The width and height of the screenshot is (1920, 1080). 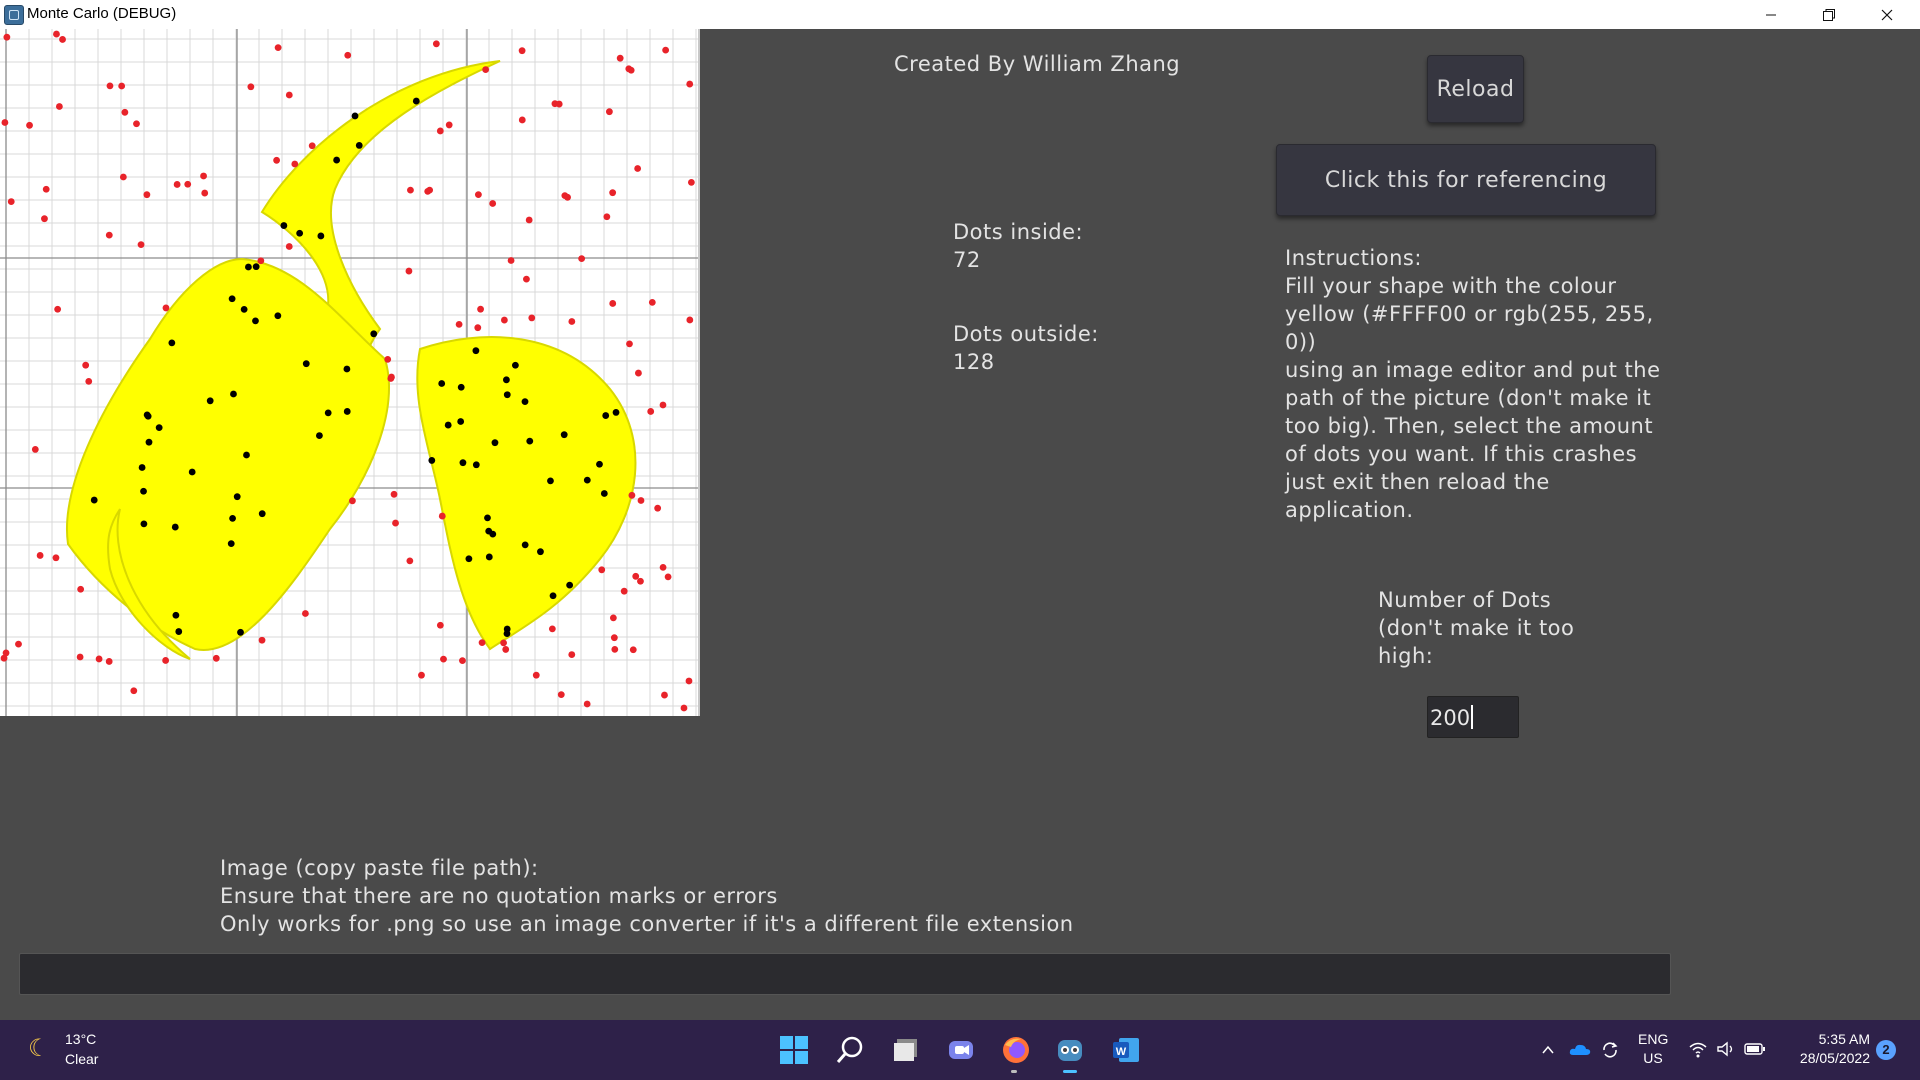 What do you see at coordinates (1473, 717) in the screenshot?
I see `number-of-dots-input: 200` at bounding box center [1473, 717].